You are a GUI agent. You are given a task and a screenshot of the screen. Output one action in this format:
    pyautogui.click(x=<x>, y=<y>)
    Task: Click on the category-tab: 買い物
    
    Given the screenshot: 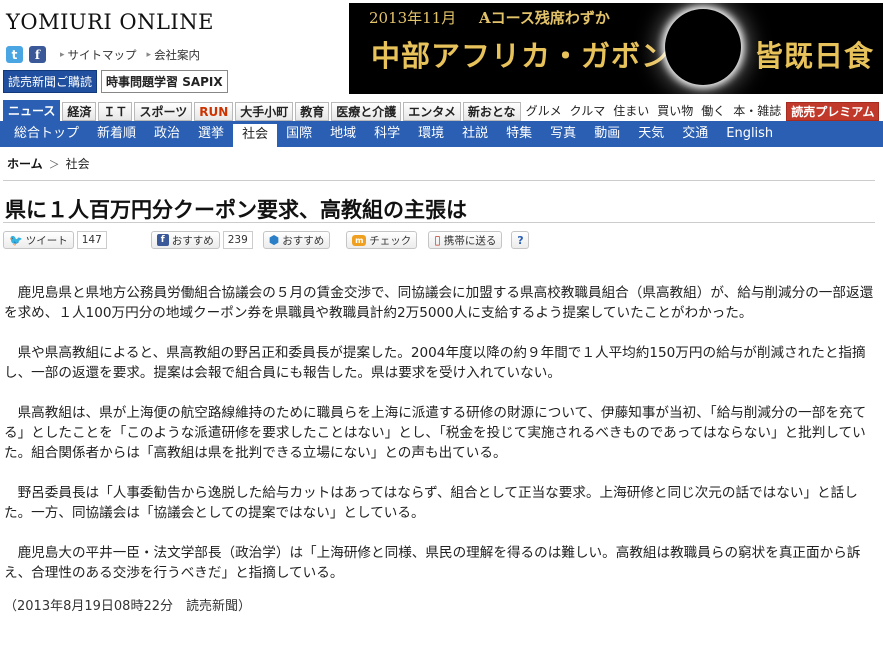 What is the action you would take?
    pyautogui.click(x=675, y=111)
    